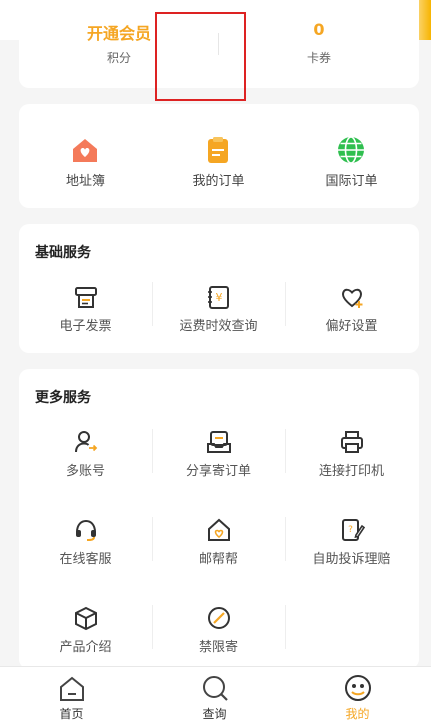 This screenshot has width=431, height=726. I want to click on yen-document-icon: ¥, so click(218, 297).